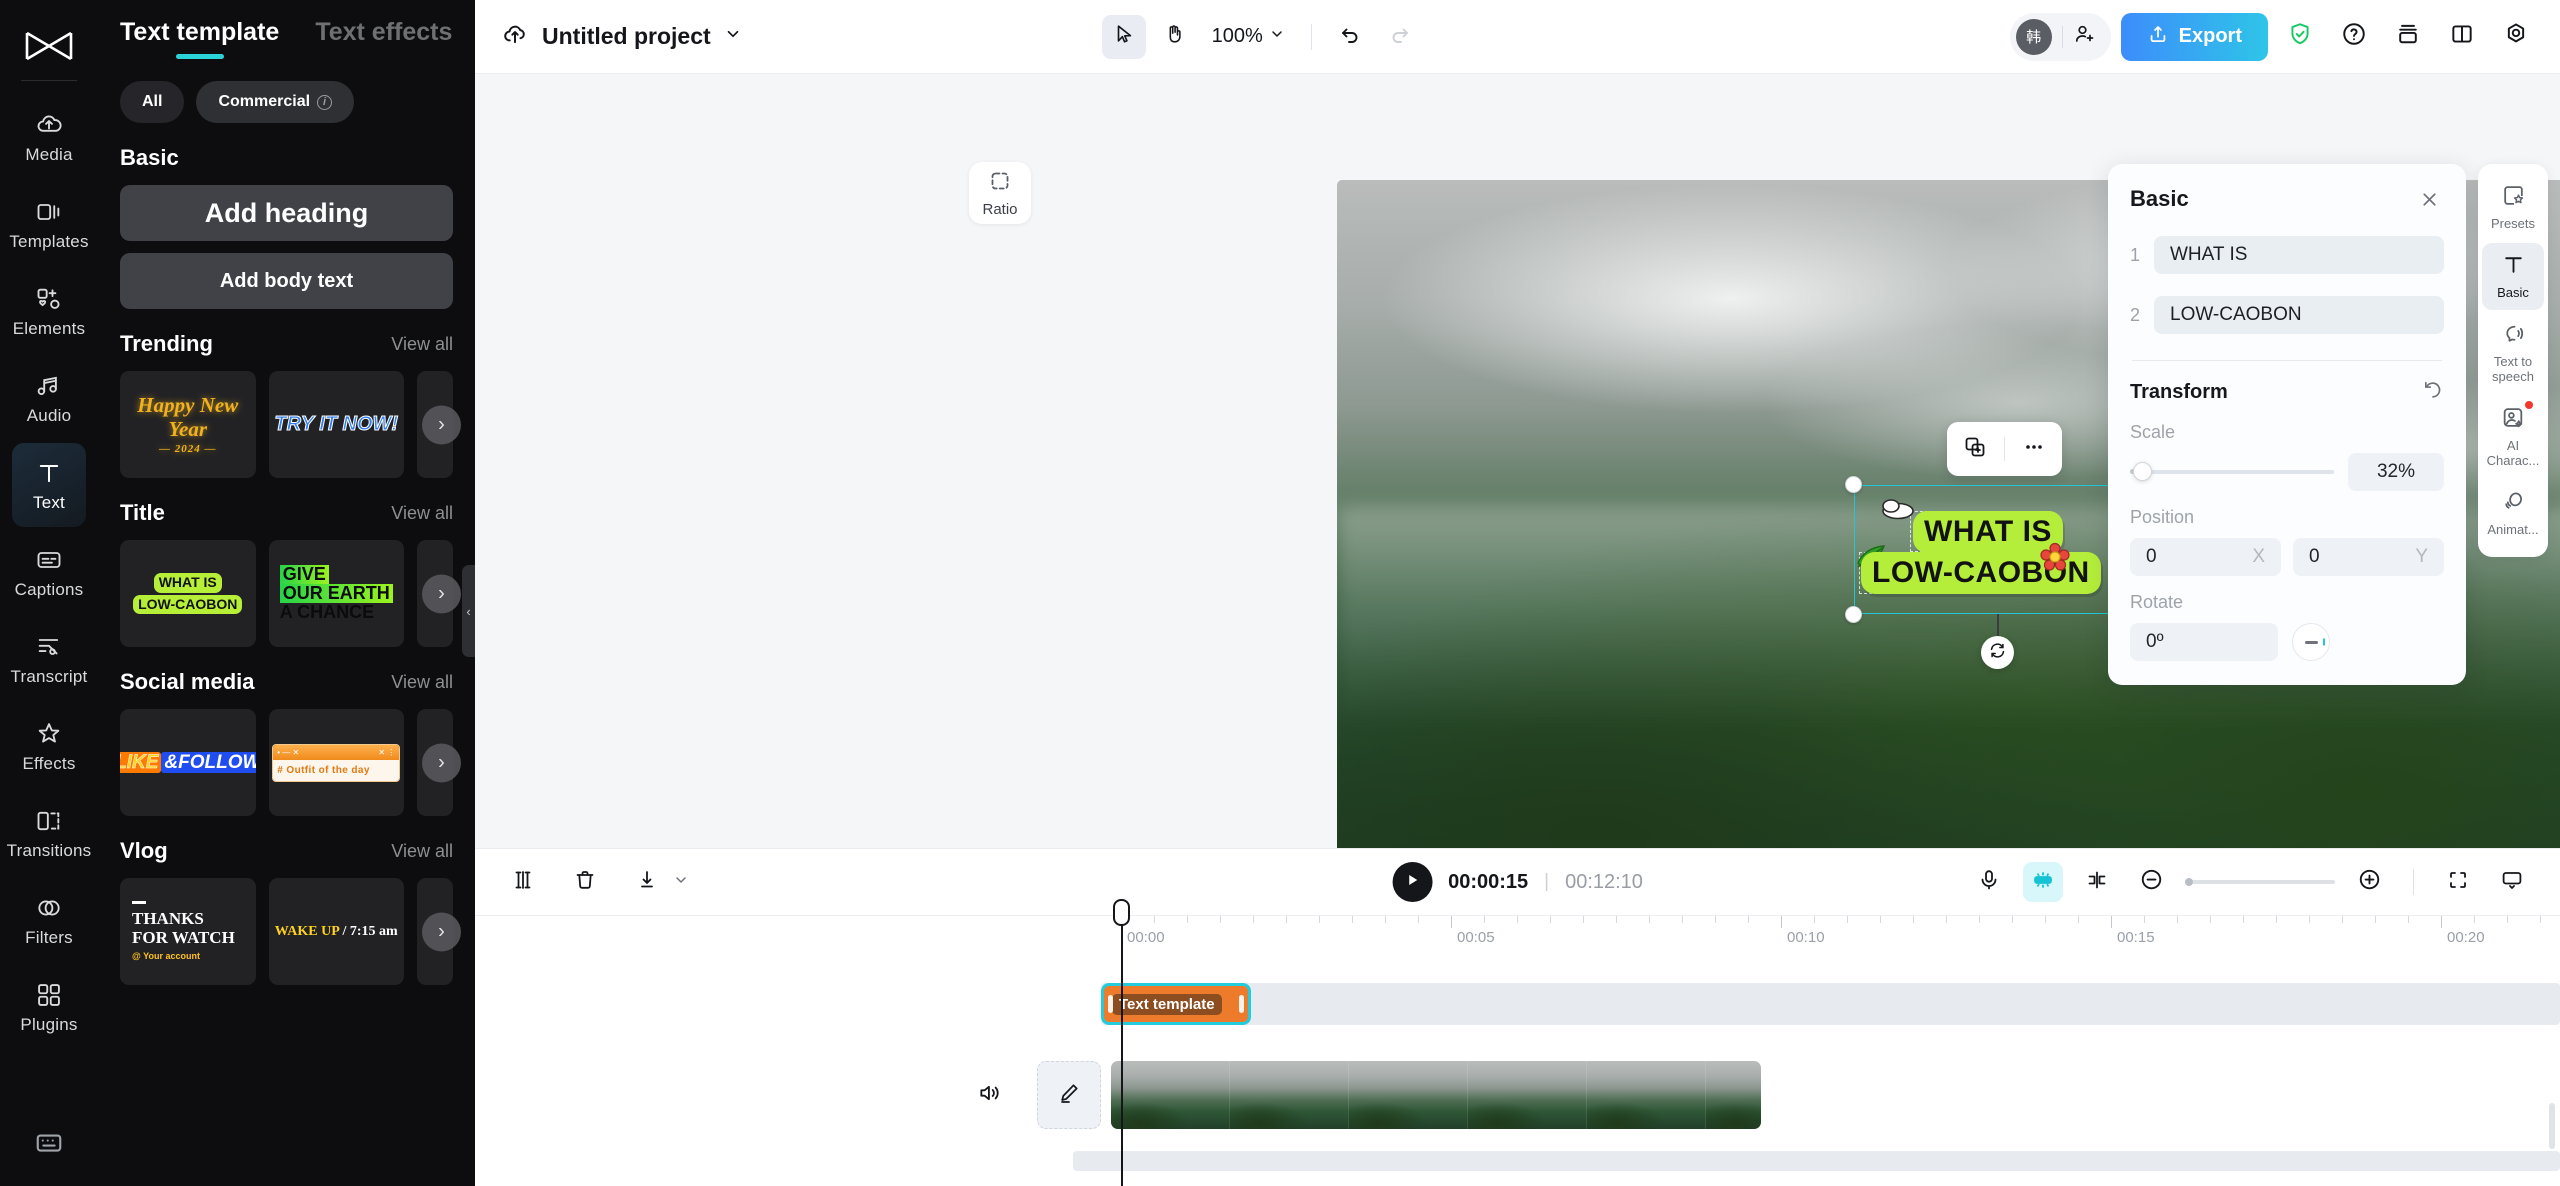 The width and height of the screenshot is (2560, 1186). I want to click on download-button, so click(647, 882).